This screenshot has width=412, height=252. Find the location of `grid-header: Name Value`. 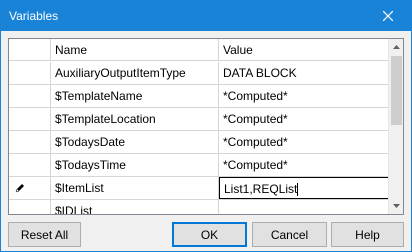

grid-header: Name Value is located at coordinates (199, 50).